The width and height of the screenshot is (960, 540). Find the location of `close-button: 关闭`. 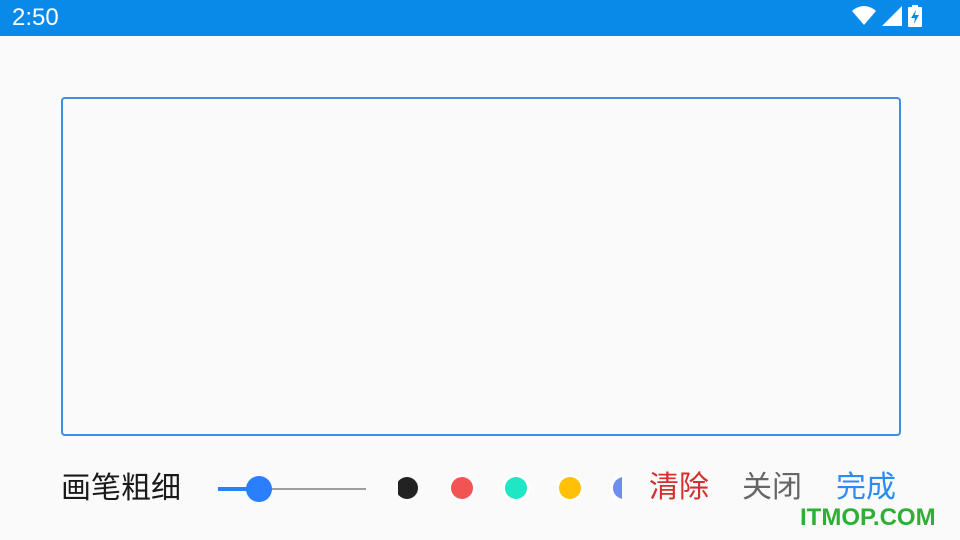

close-button: 关闭 is located at coordinates (772, 488).